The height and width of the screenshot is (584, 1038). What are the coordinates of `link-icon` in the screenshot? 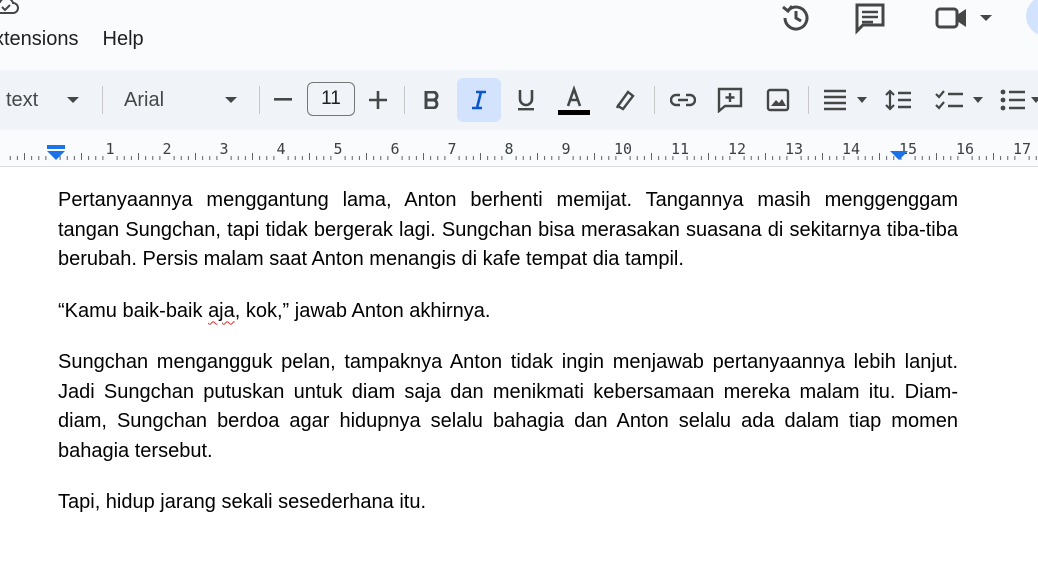 It's located at (683, 100).